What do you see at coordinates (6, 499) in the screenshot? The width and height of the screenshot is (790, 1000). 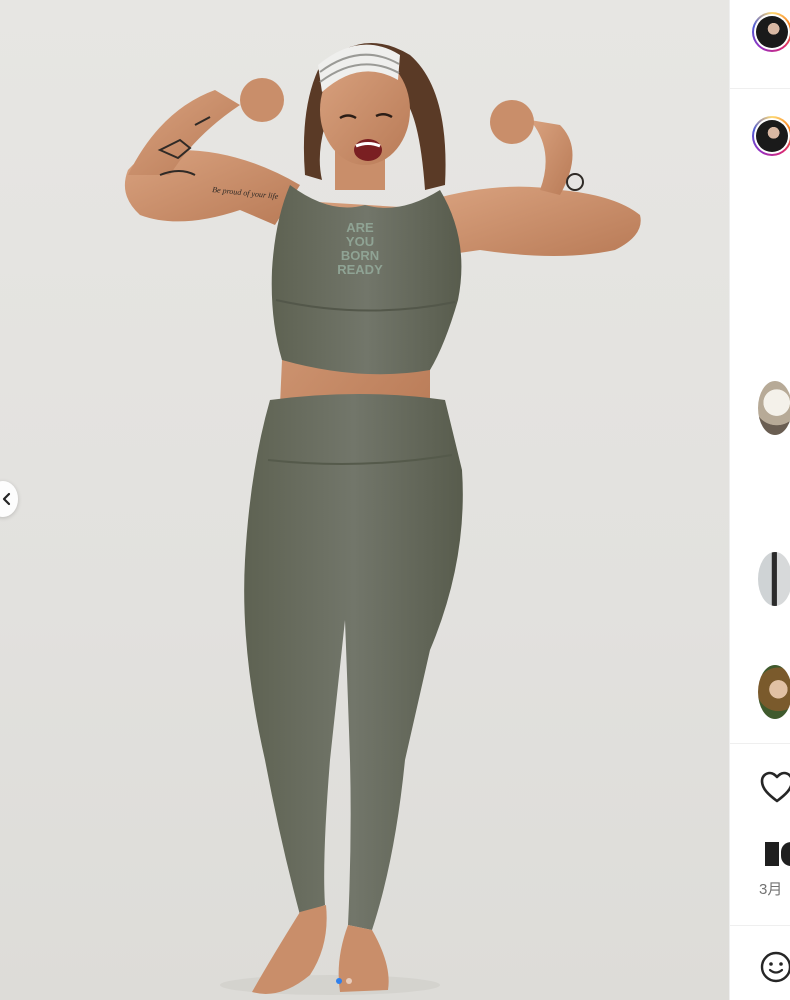 I see `chevron-left-icon` at bounding box center [6, 499].